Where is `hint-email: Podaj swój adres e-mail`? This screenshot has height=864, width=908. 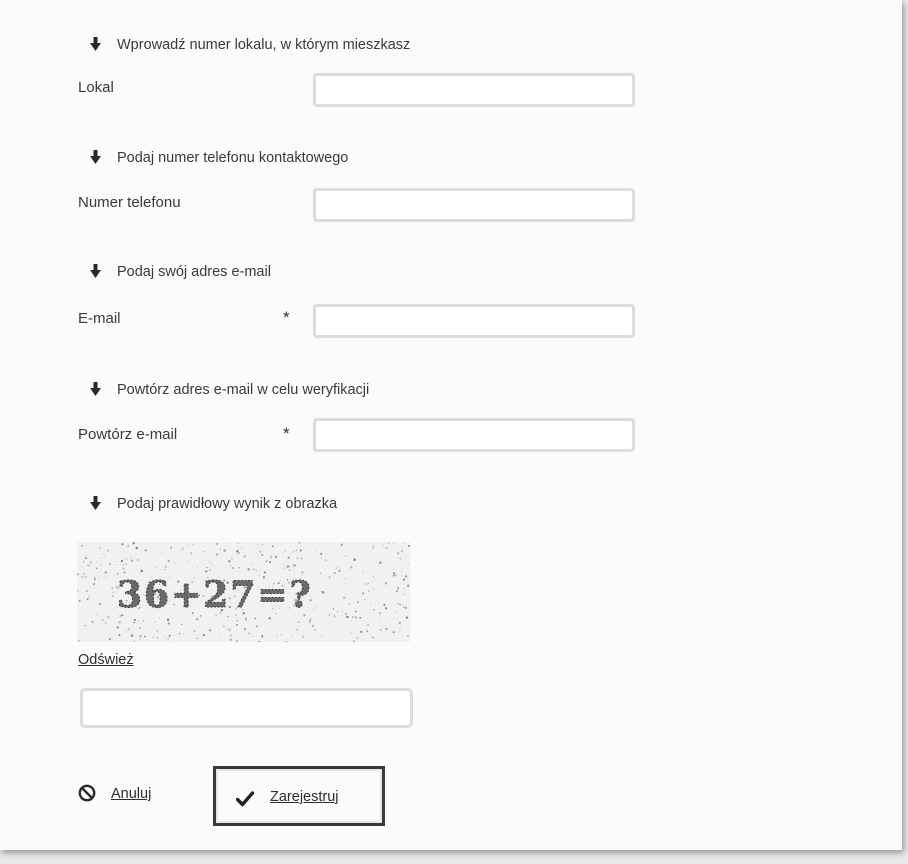
hint-email: Podaj swój adres e-mail is located at coordinates (180, 272).